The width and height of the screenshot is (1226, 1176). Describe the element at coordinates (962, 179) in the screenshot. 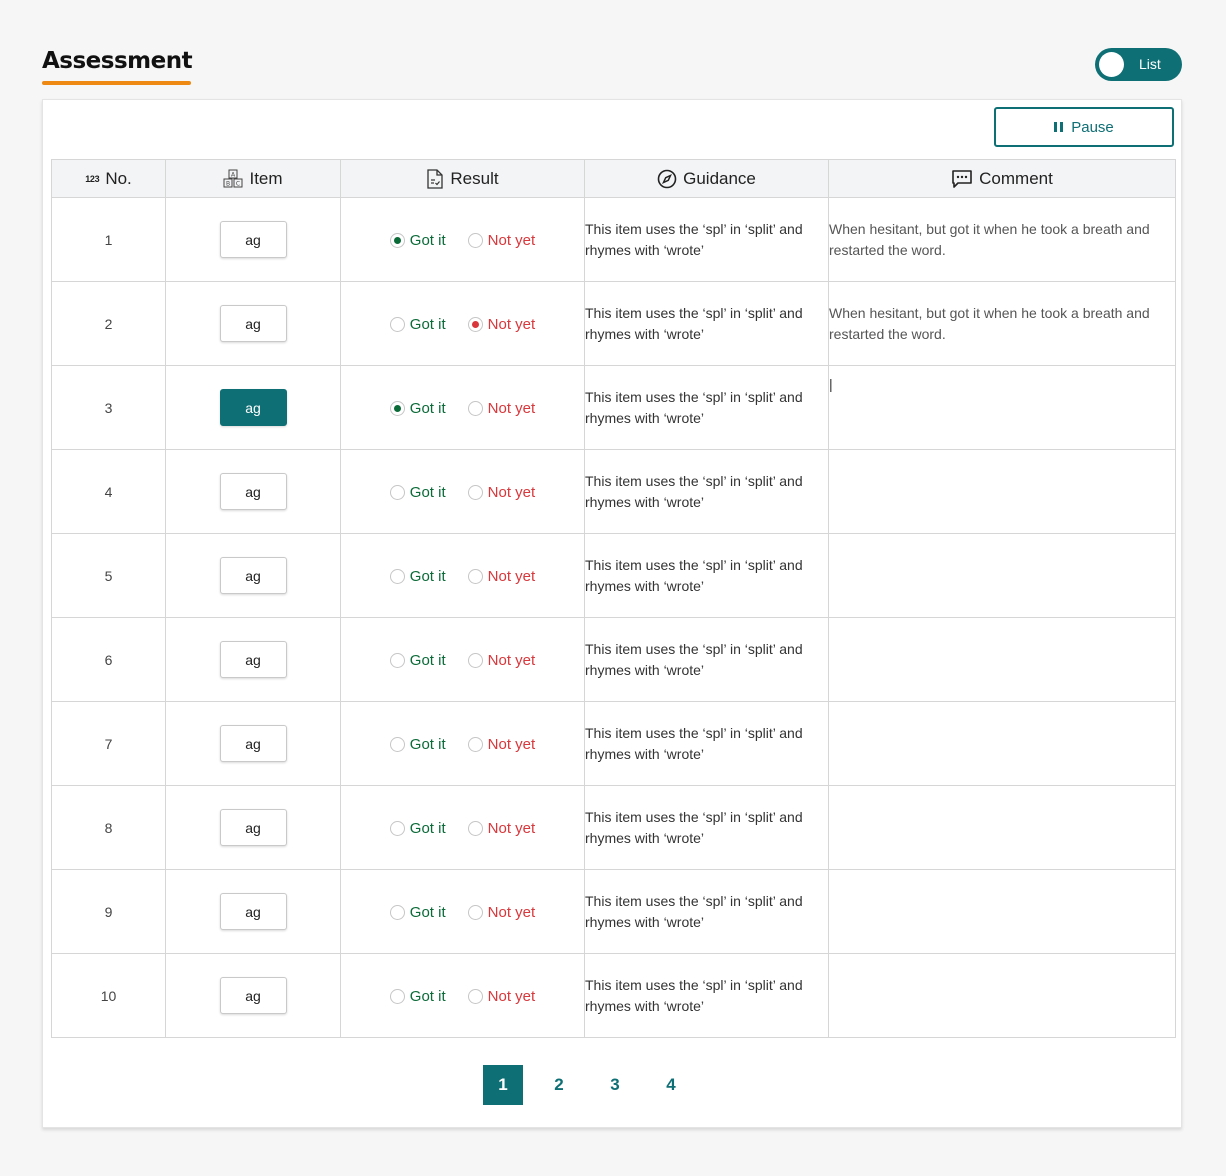

I see `speech-bubble-icon` at that location.